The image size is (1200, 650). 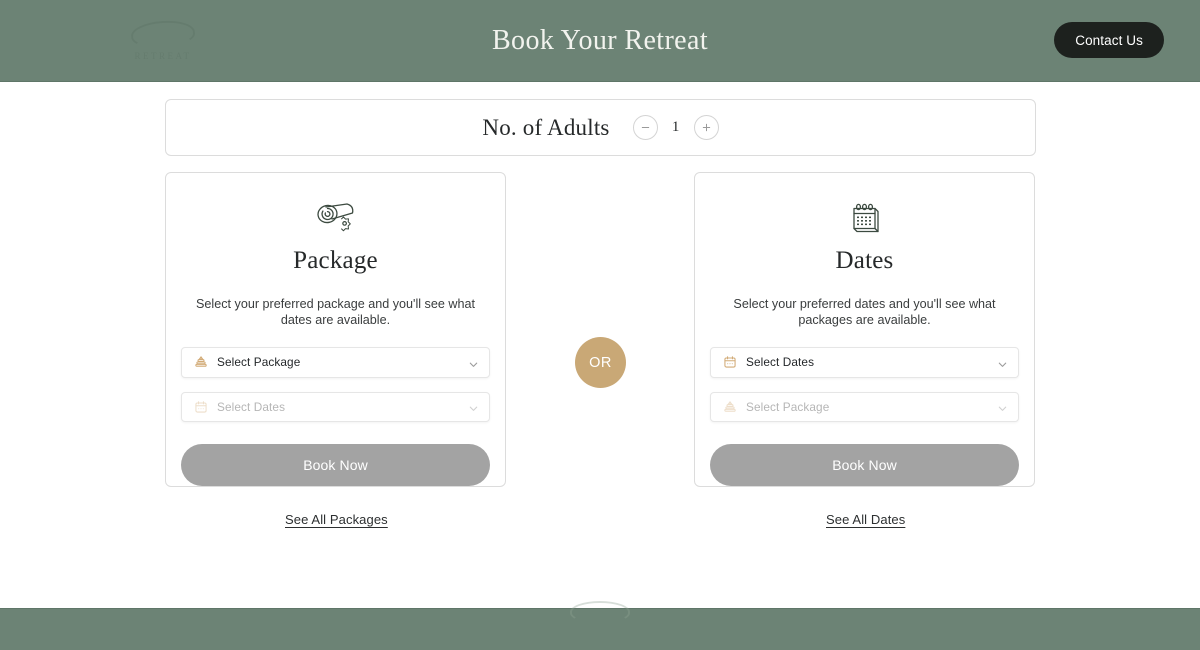 What do you see at coordinates (335, 260) in the screenshot?
I see `package-card-title: Package` at bounding box center [335, 260].